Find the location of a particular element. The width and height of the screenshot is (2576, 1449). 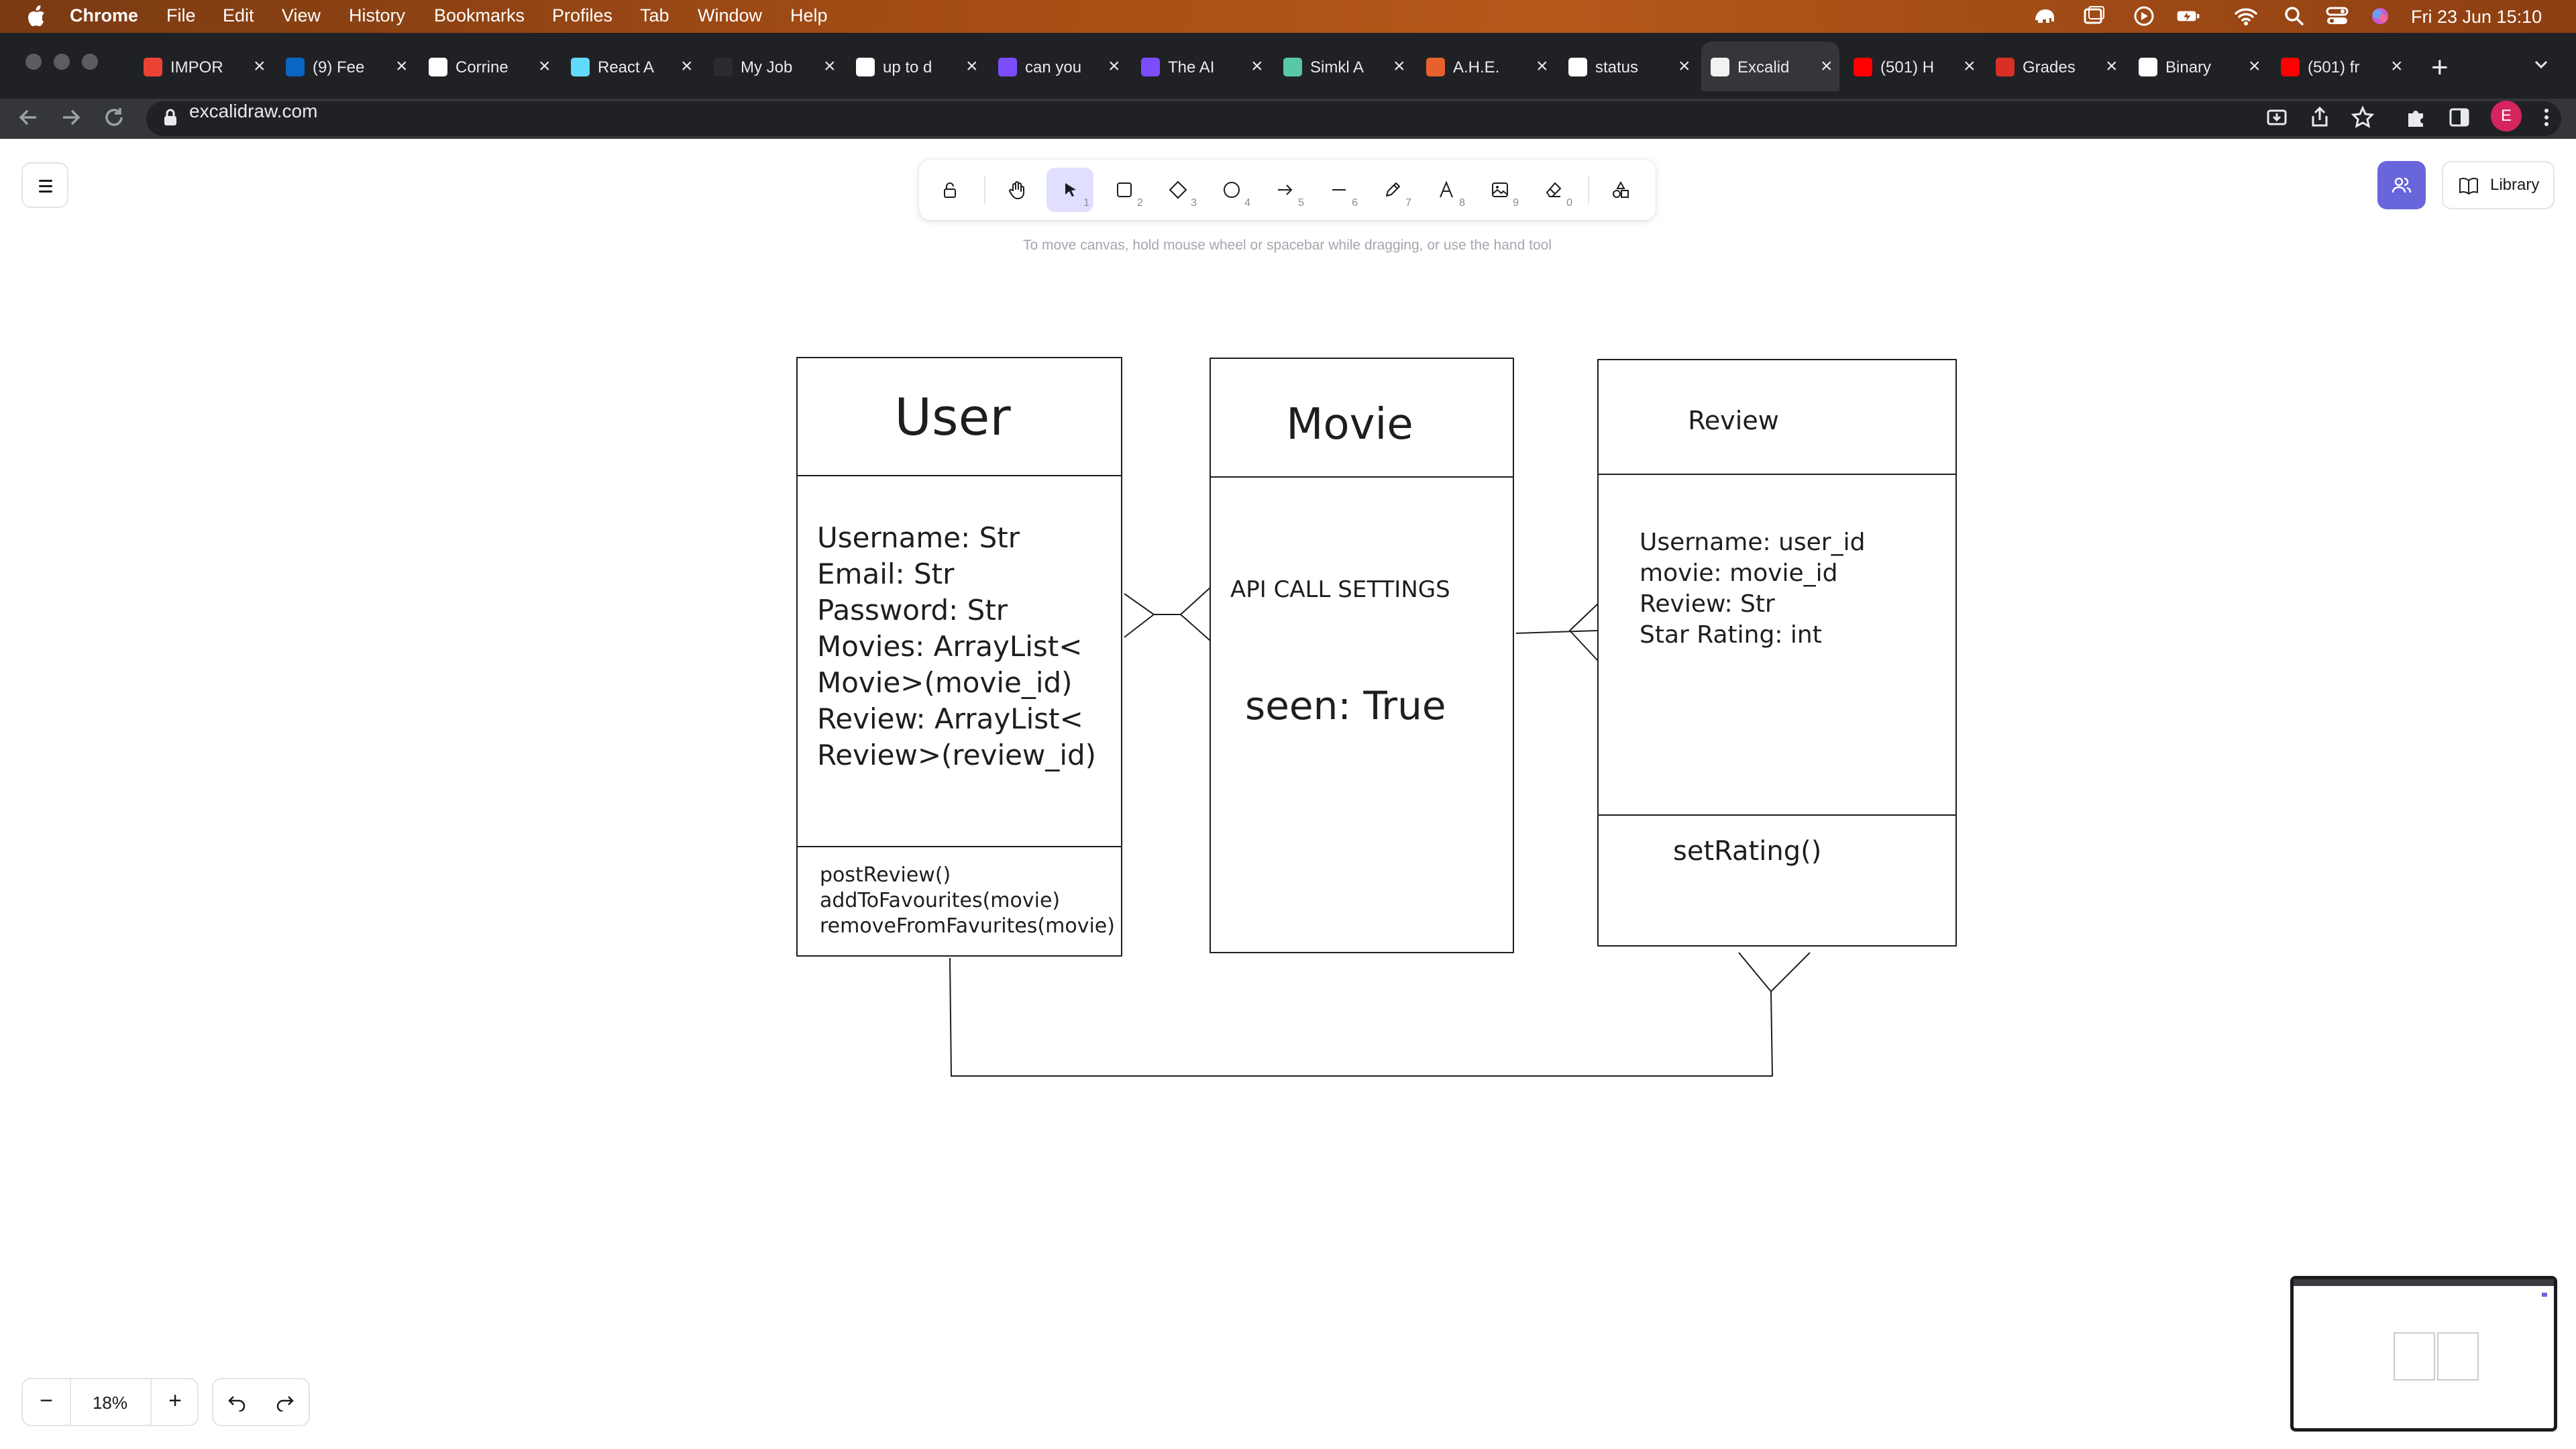

eraser-tool-button: 0 is located at coordinates (1552, 190).